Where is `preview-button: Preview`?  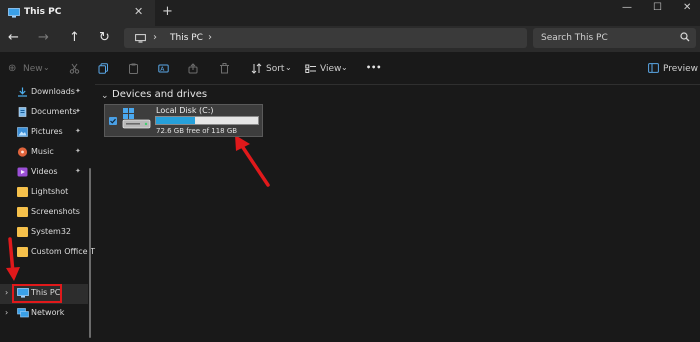 preview-button: Preview is located at coordinates (680, 69).